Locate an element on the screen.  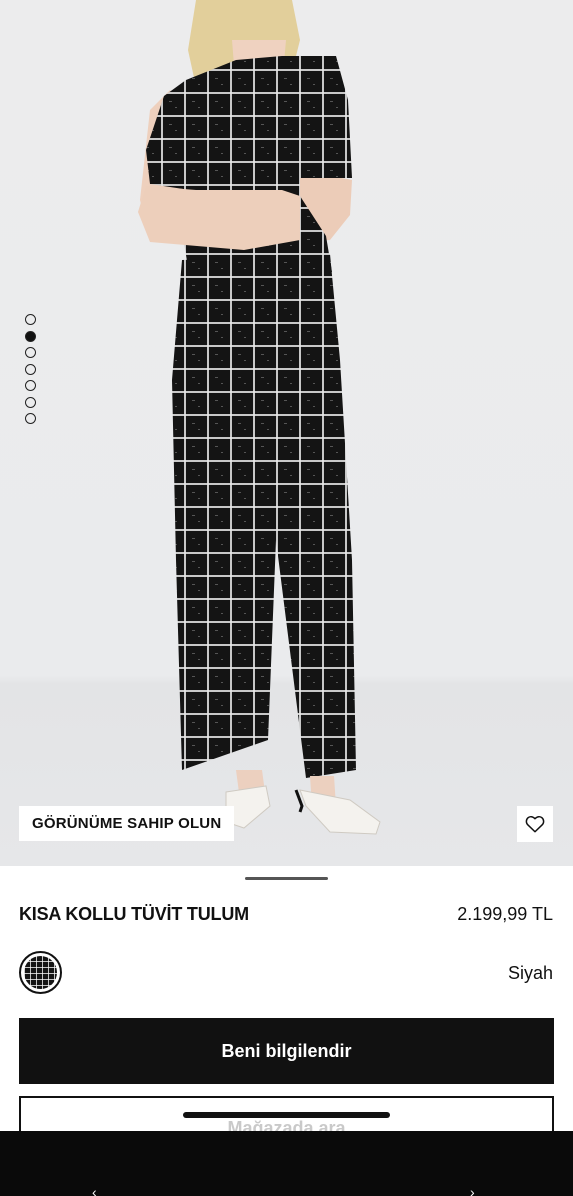
system-navigation-bar: ‹ › is located at coordinates (286, 1163).